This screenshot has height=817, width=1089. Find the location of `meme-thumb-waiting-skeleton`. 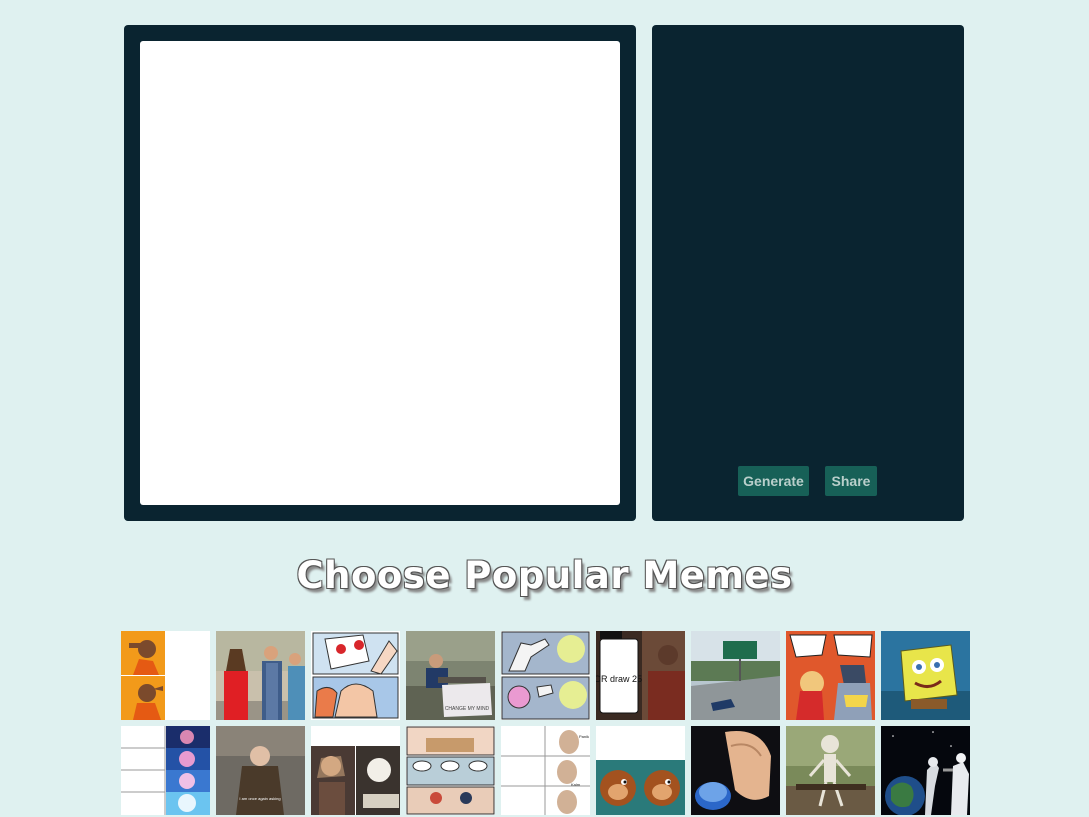

meme-thumb-waiting-skeleton is located at coordinates (830, 770).